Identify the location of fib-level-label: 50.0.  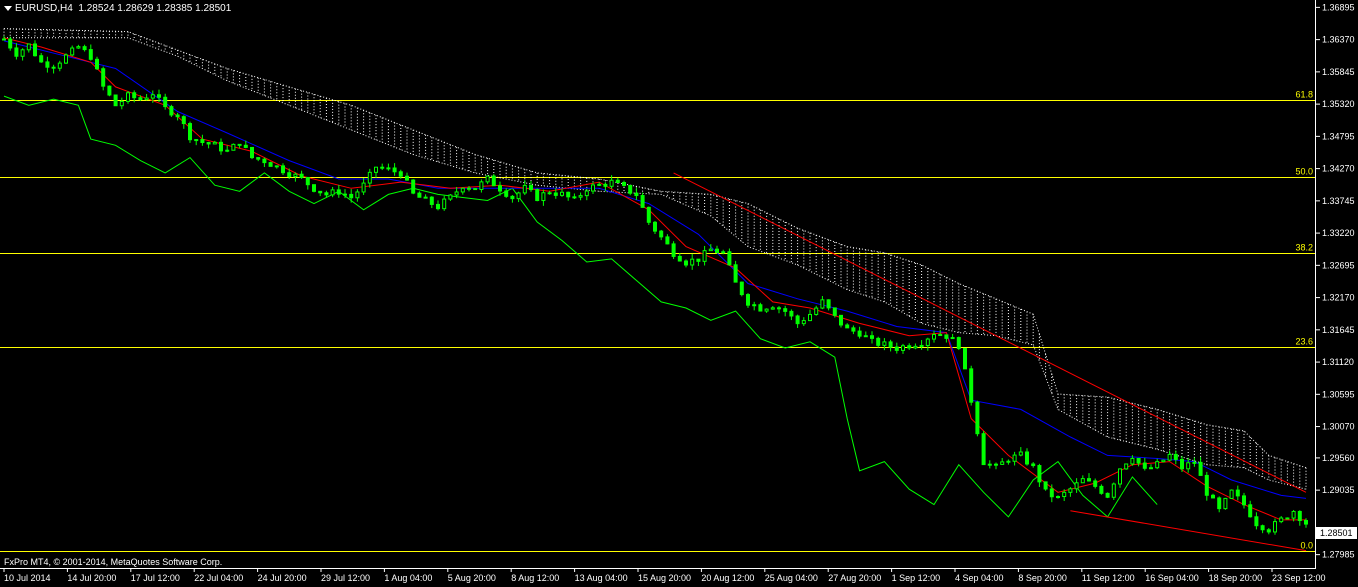
(1304, 172).